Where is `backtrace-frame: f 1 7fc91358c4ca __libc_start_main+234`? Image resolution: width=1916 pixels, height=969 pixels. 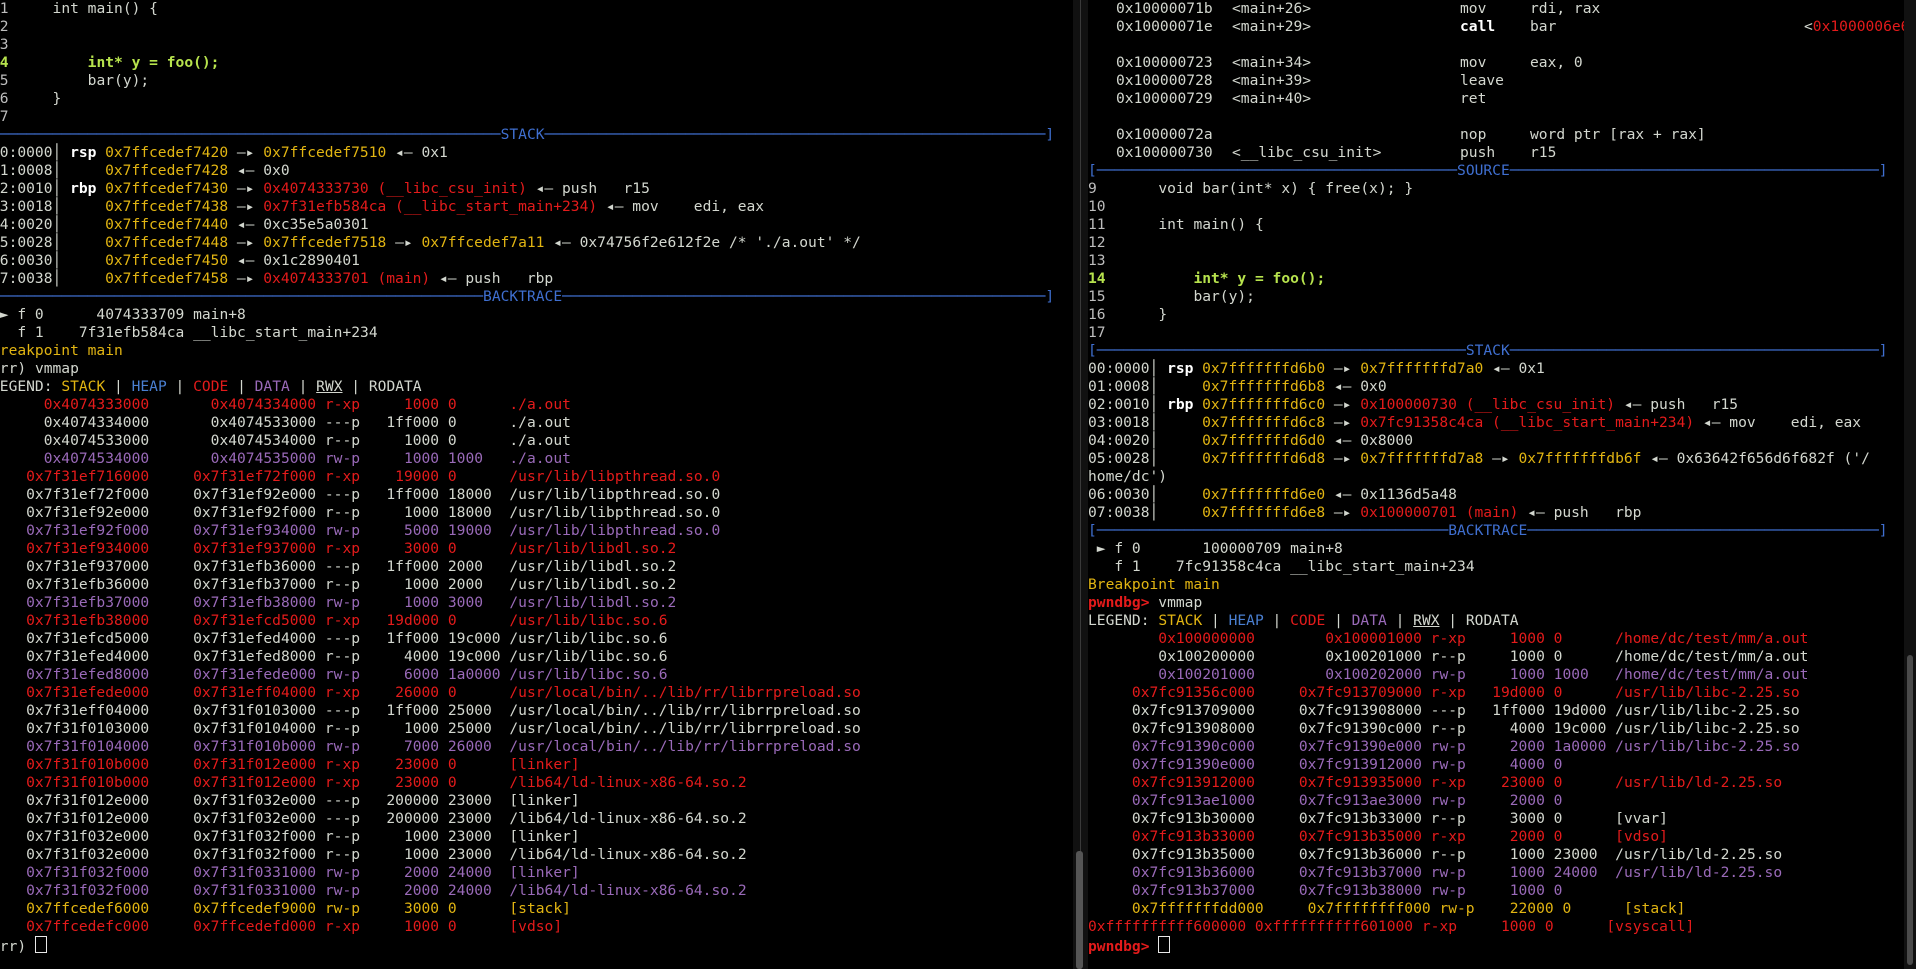
backtrace-frame: f 1 7fc91358c4ca __libc_start_main+234 is located at coordinates (1502, 567).